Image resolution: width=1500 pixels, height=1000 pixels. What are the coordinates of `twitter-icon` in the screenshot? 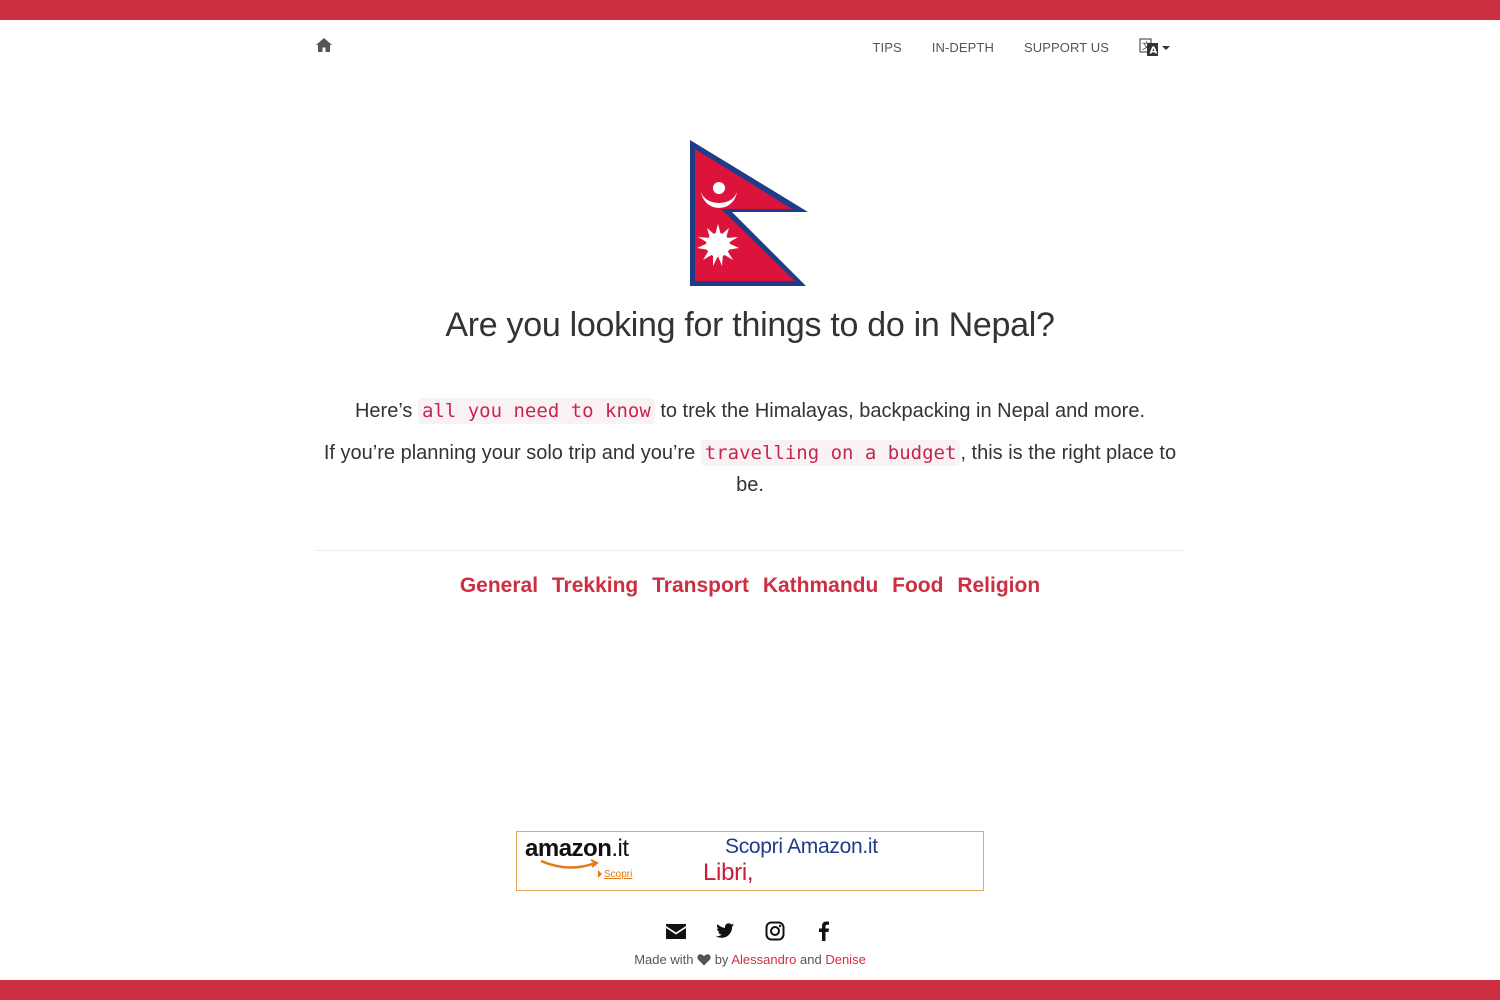 It's located at (725, 930).